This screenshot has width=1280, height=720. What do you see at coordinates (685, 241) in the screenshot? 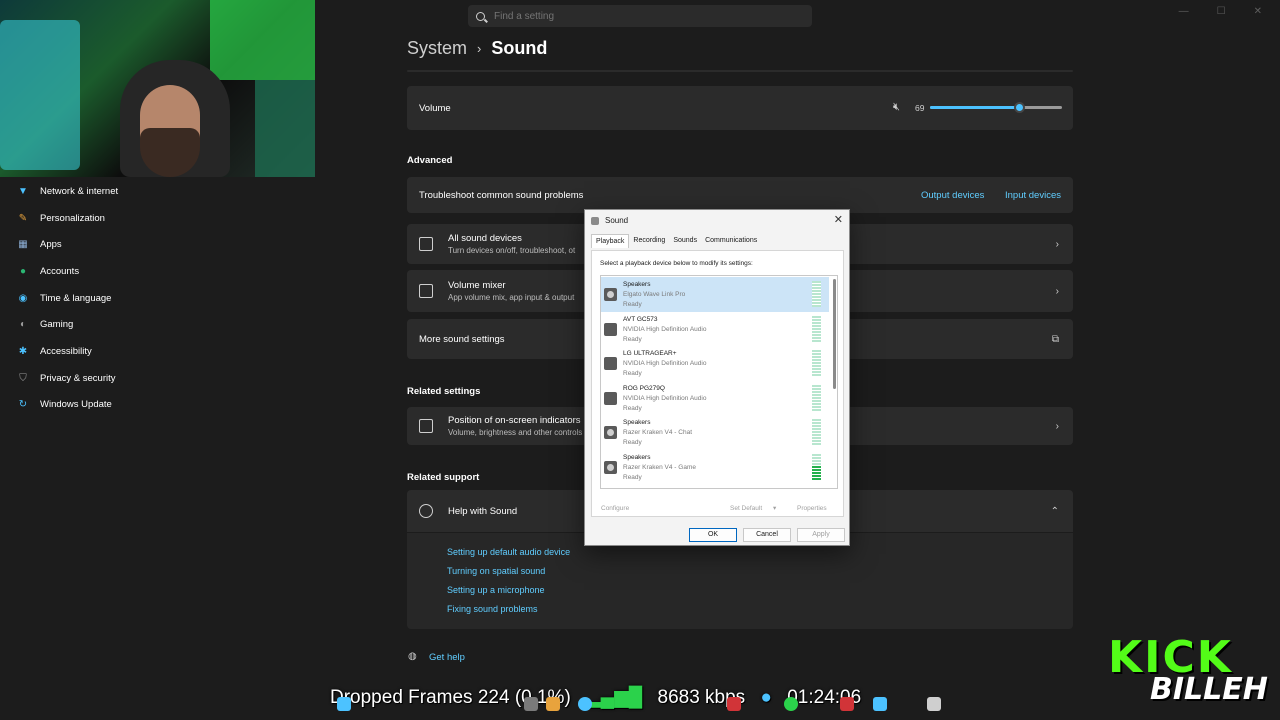
I see `tab-sounds: Sounds` at bounding box center [685, 241].